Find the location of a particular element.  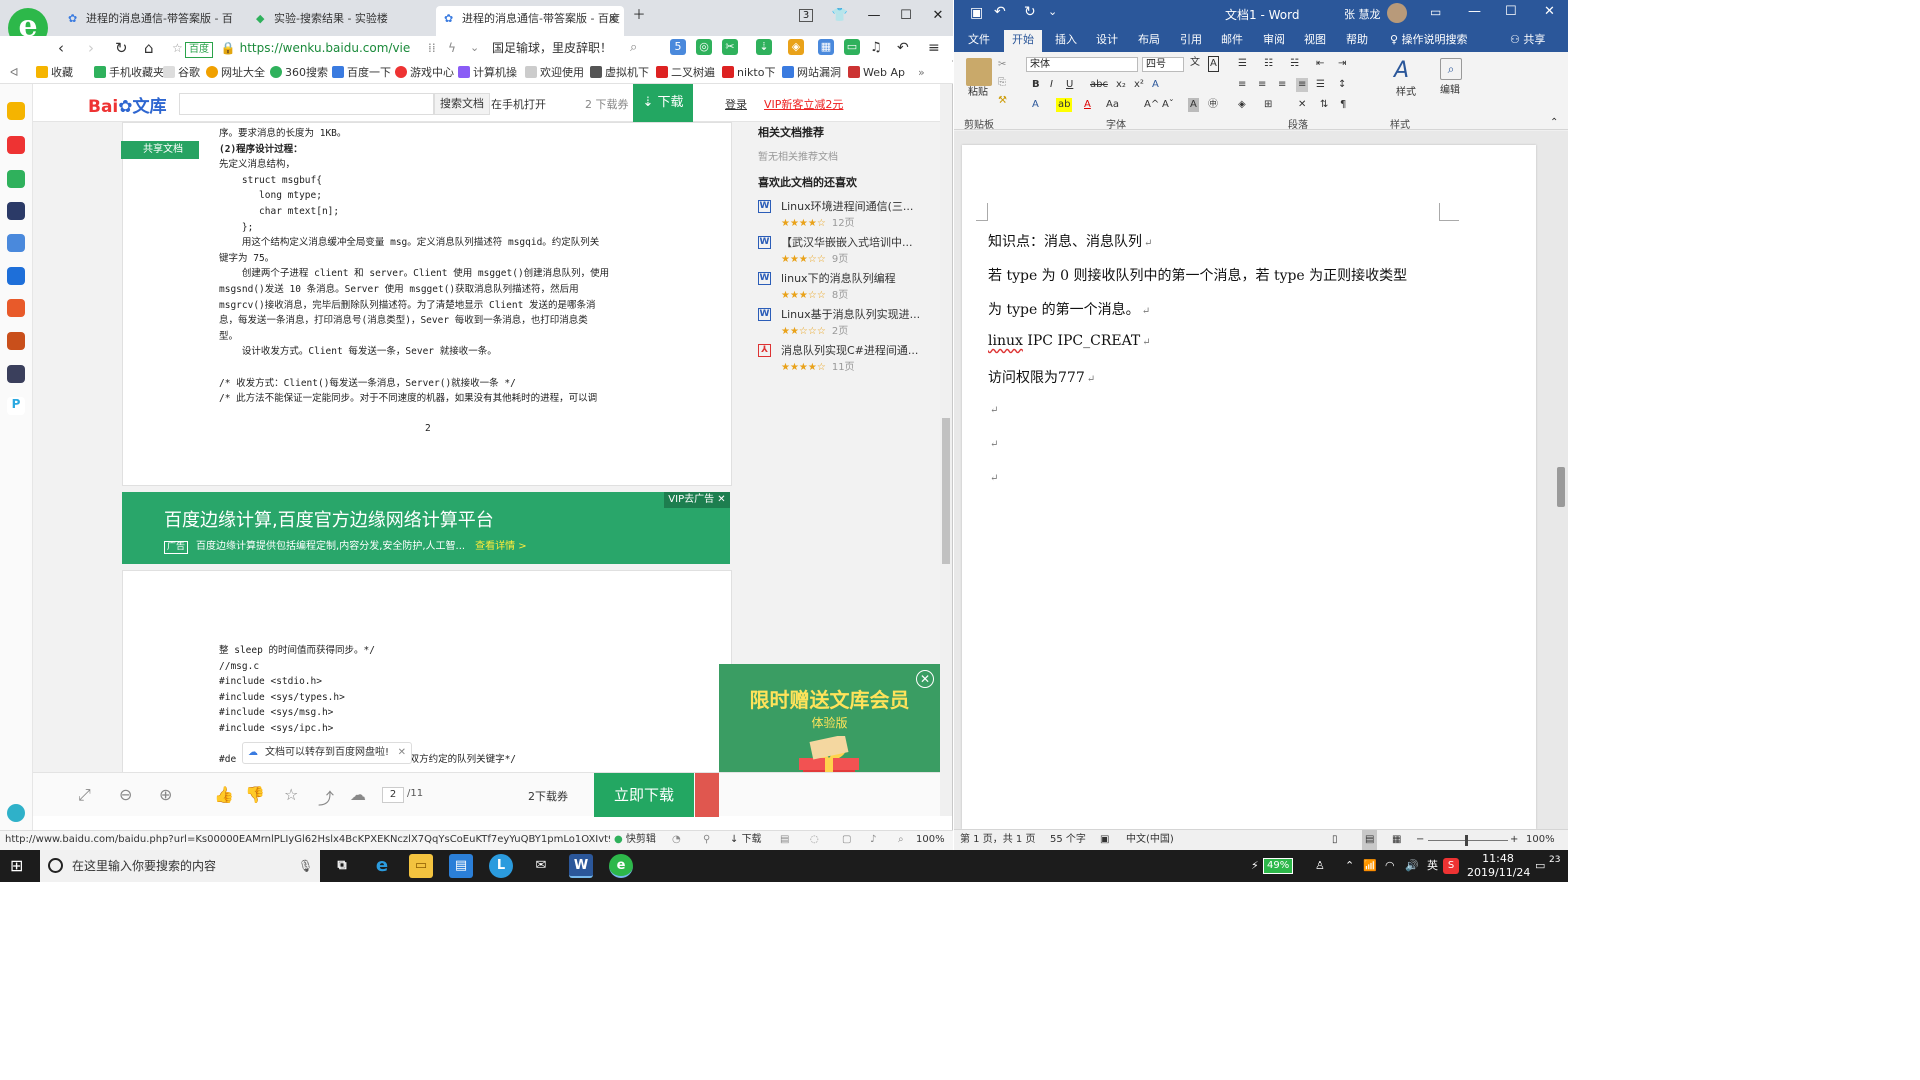

char-shading-icon: A is located at coordinates (1193, 105).